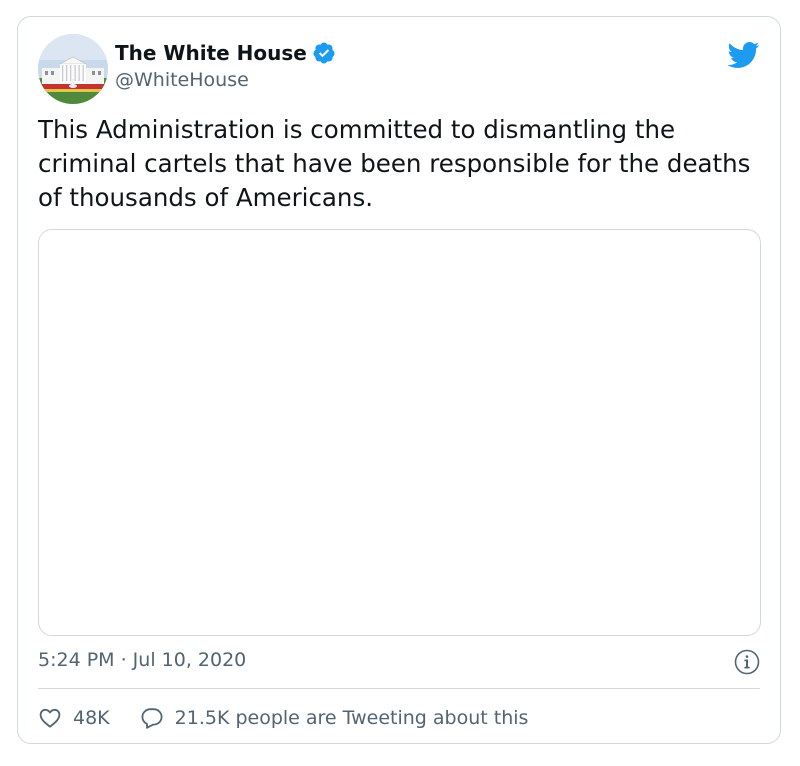 Image resolution: width=800 pixels, height=766 pixels. I want to click on info-icon, so click(747, 662).